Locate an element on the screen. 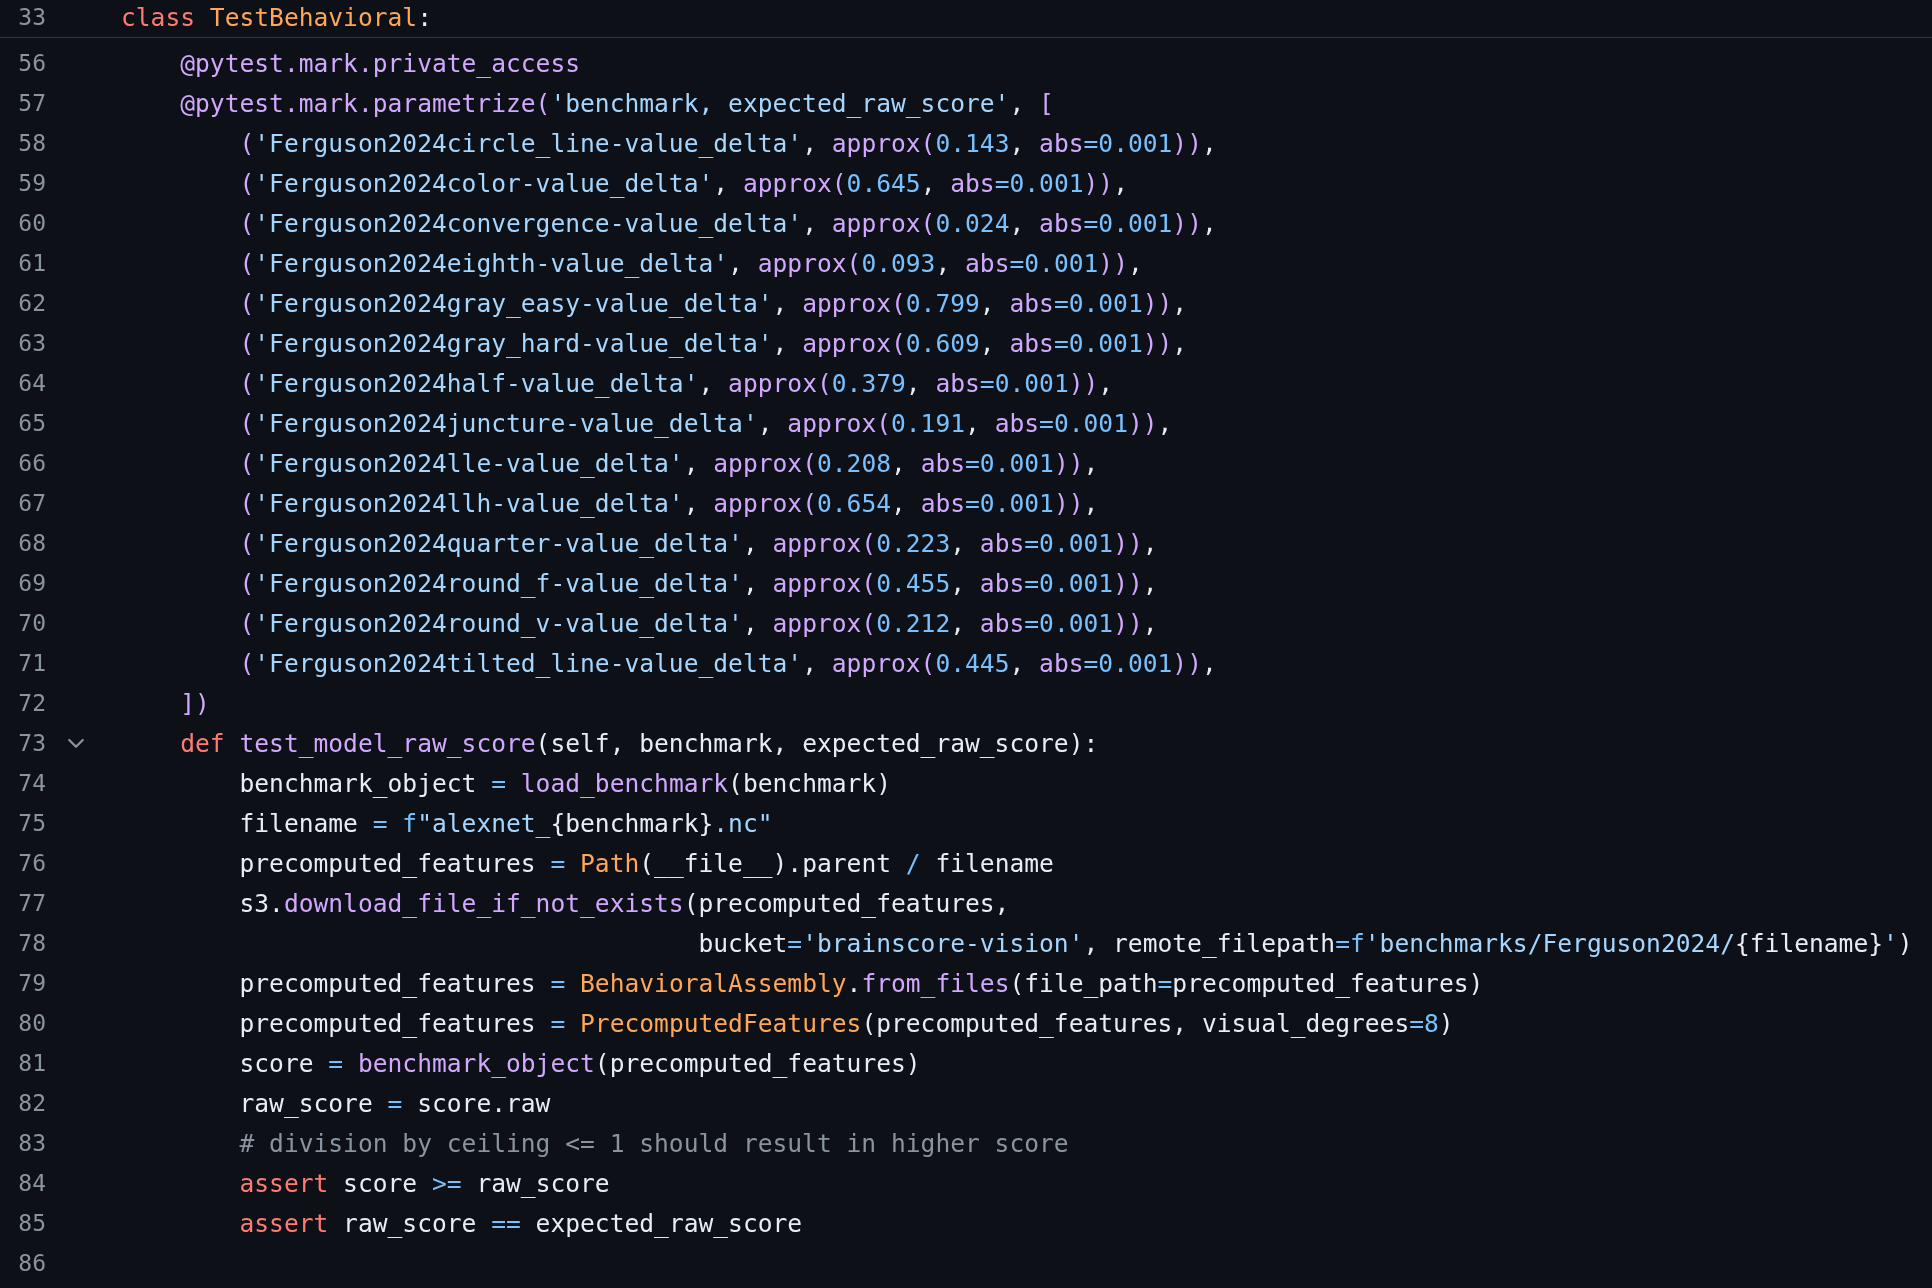  line-number: 69 is located at coordinates (31, 583).